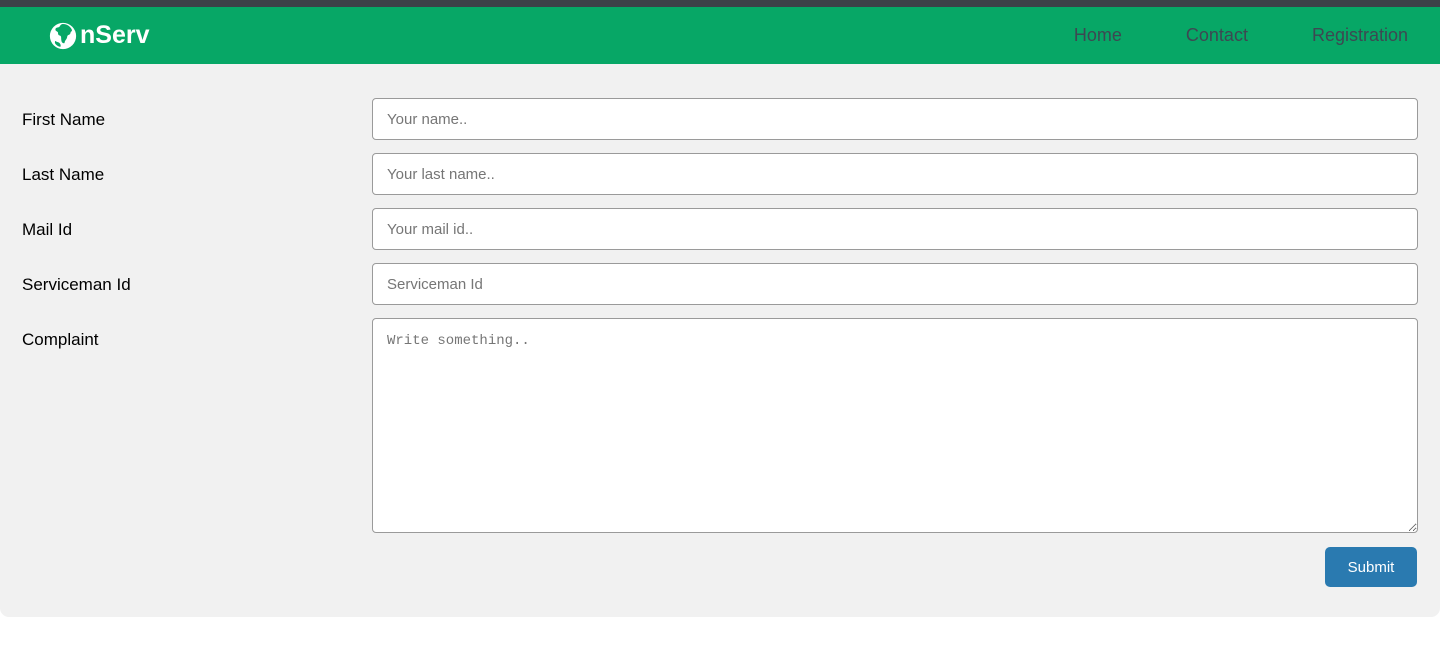 Image resolution: width=1440 pixels, height=651 pixels. What do you see at coordinates (64, 119) in the screenshot?
I see `label-first-name: First Name` at bounding box center [64, 119].